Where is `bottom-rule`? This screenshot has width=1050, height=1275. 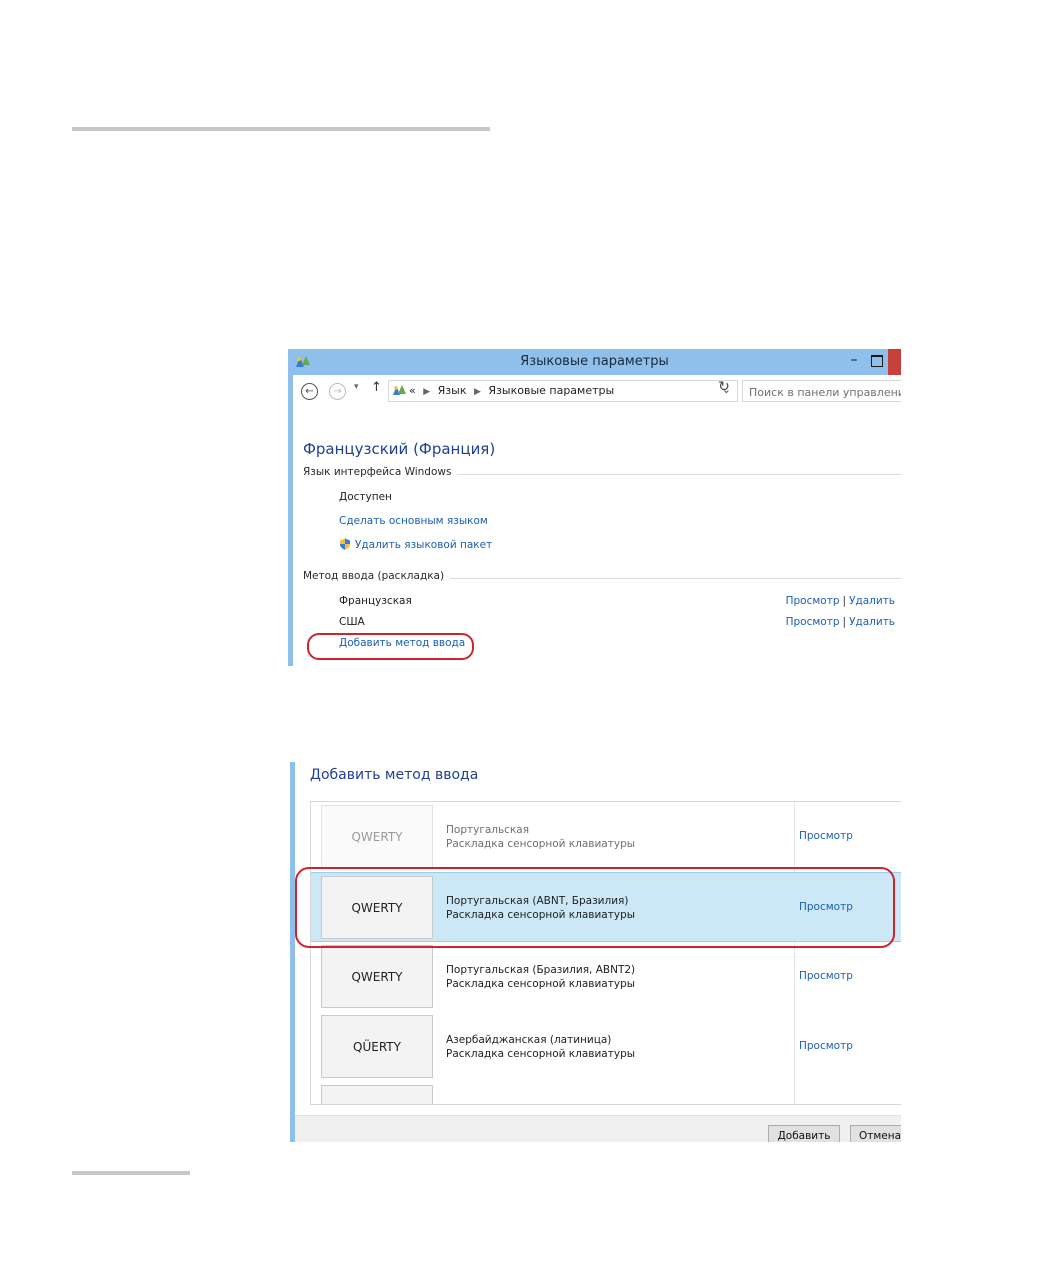
bottom-rule is located at coordinates (131, 1173).